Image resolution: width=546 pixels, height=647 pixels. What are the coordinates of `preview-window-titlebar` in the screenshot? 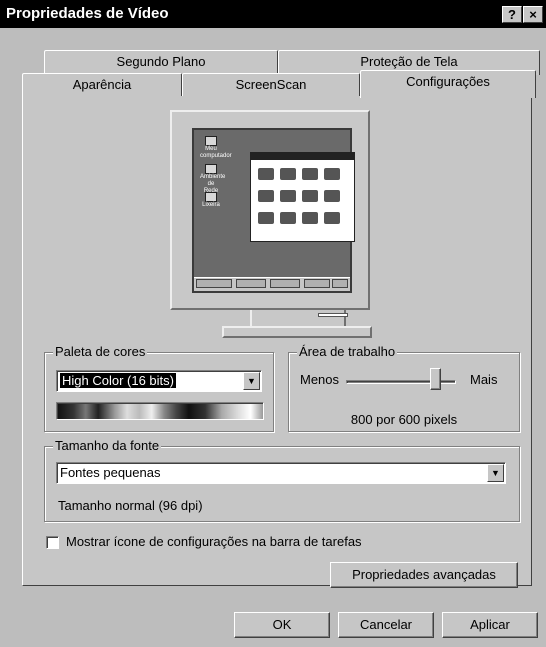 It's located at (302, 156).